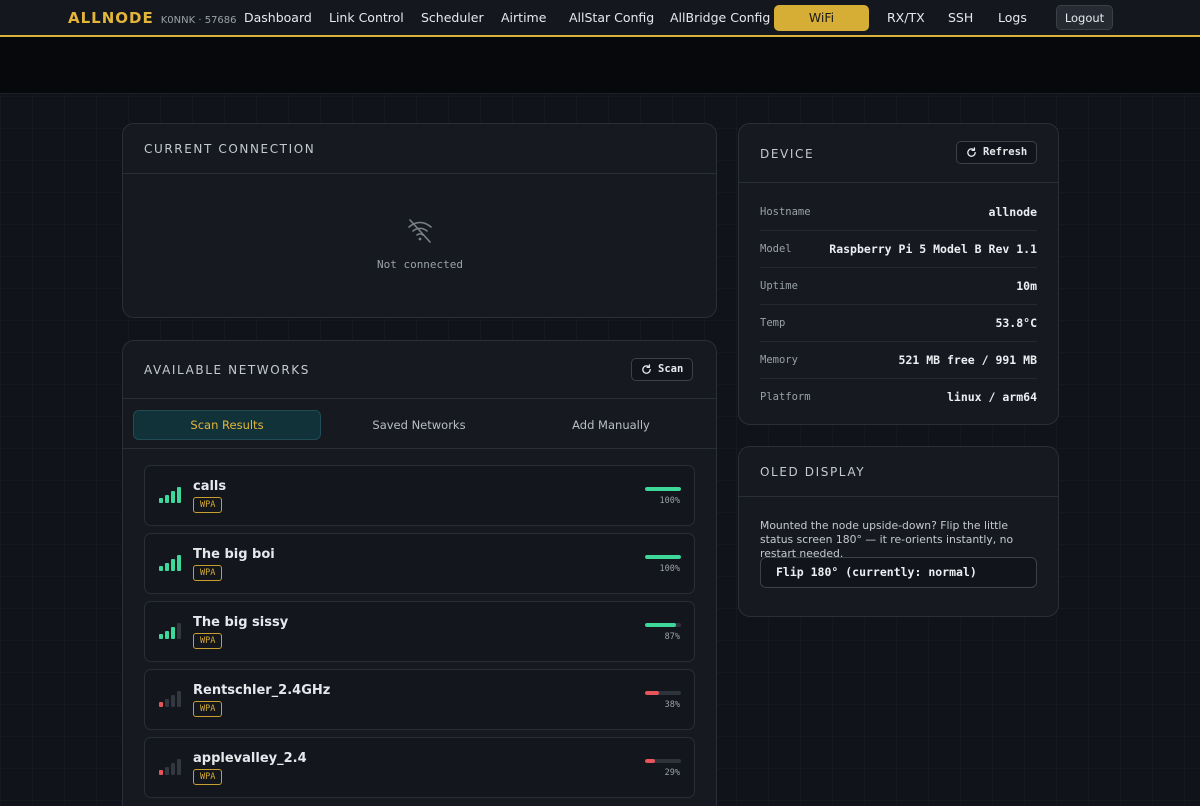  What do you see at coordinates (227, 370) in the screenshot?
I see `available-networks-title: AVAILABLE NETWORKS` at bounding box center [227, 370].